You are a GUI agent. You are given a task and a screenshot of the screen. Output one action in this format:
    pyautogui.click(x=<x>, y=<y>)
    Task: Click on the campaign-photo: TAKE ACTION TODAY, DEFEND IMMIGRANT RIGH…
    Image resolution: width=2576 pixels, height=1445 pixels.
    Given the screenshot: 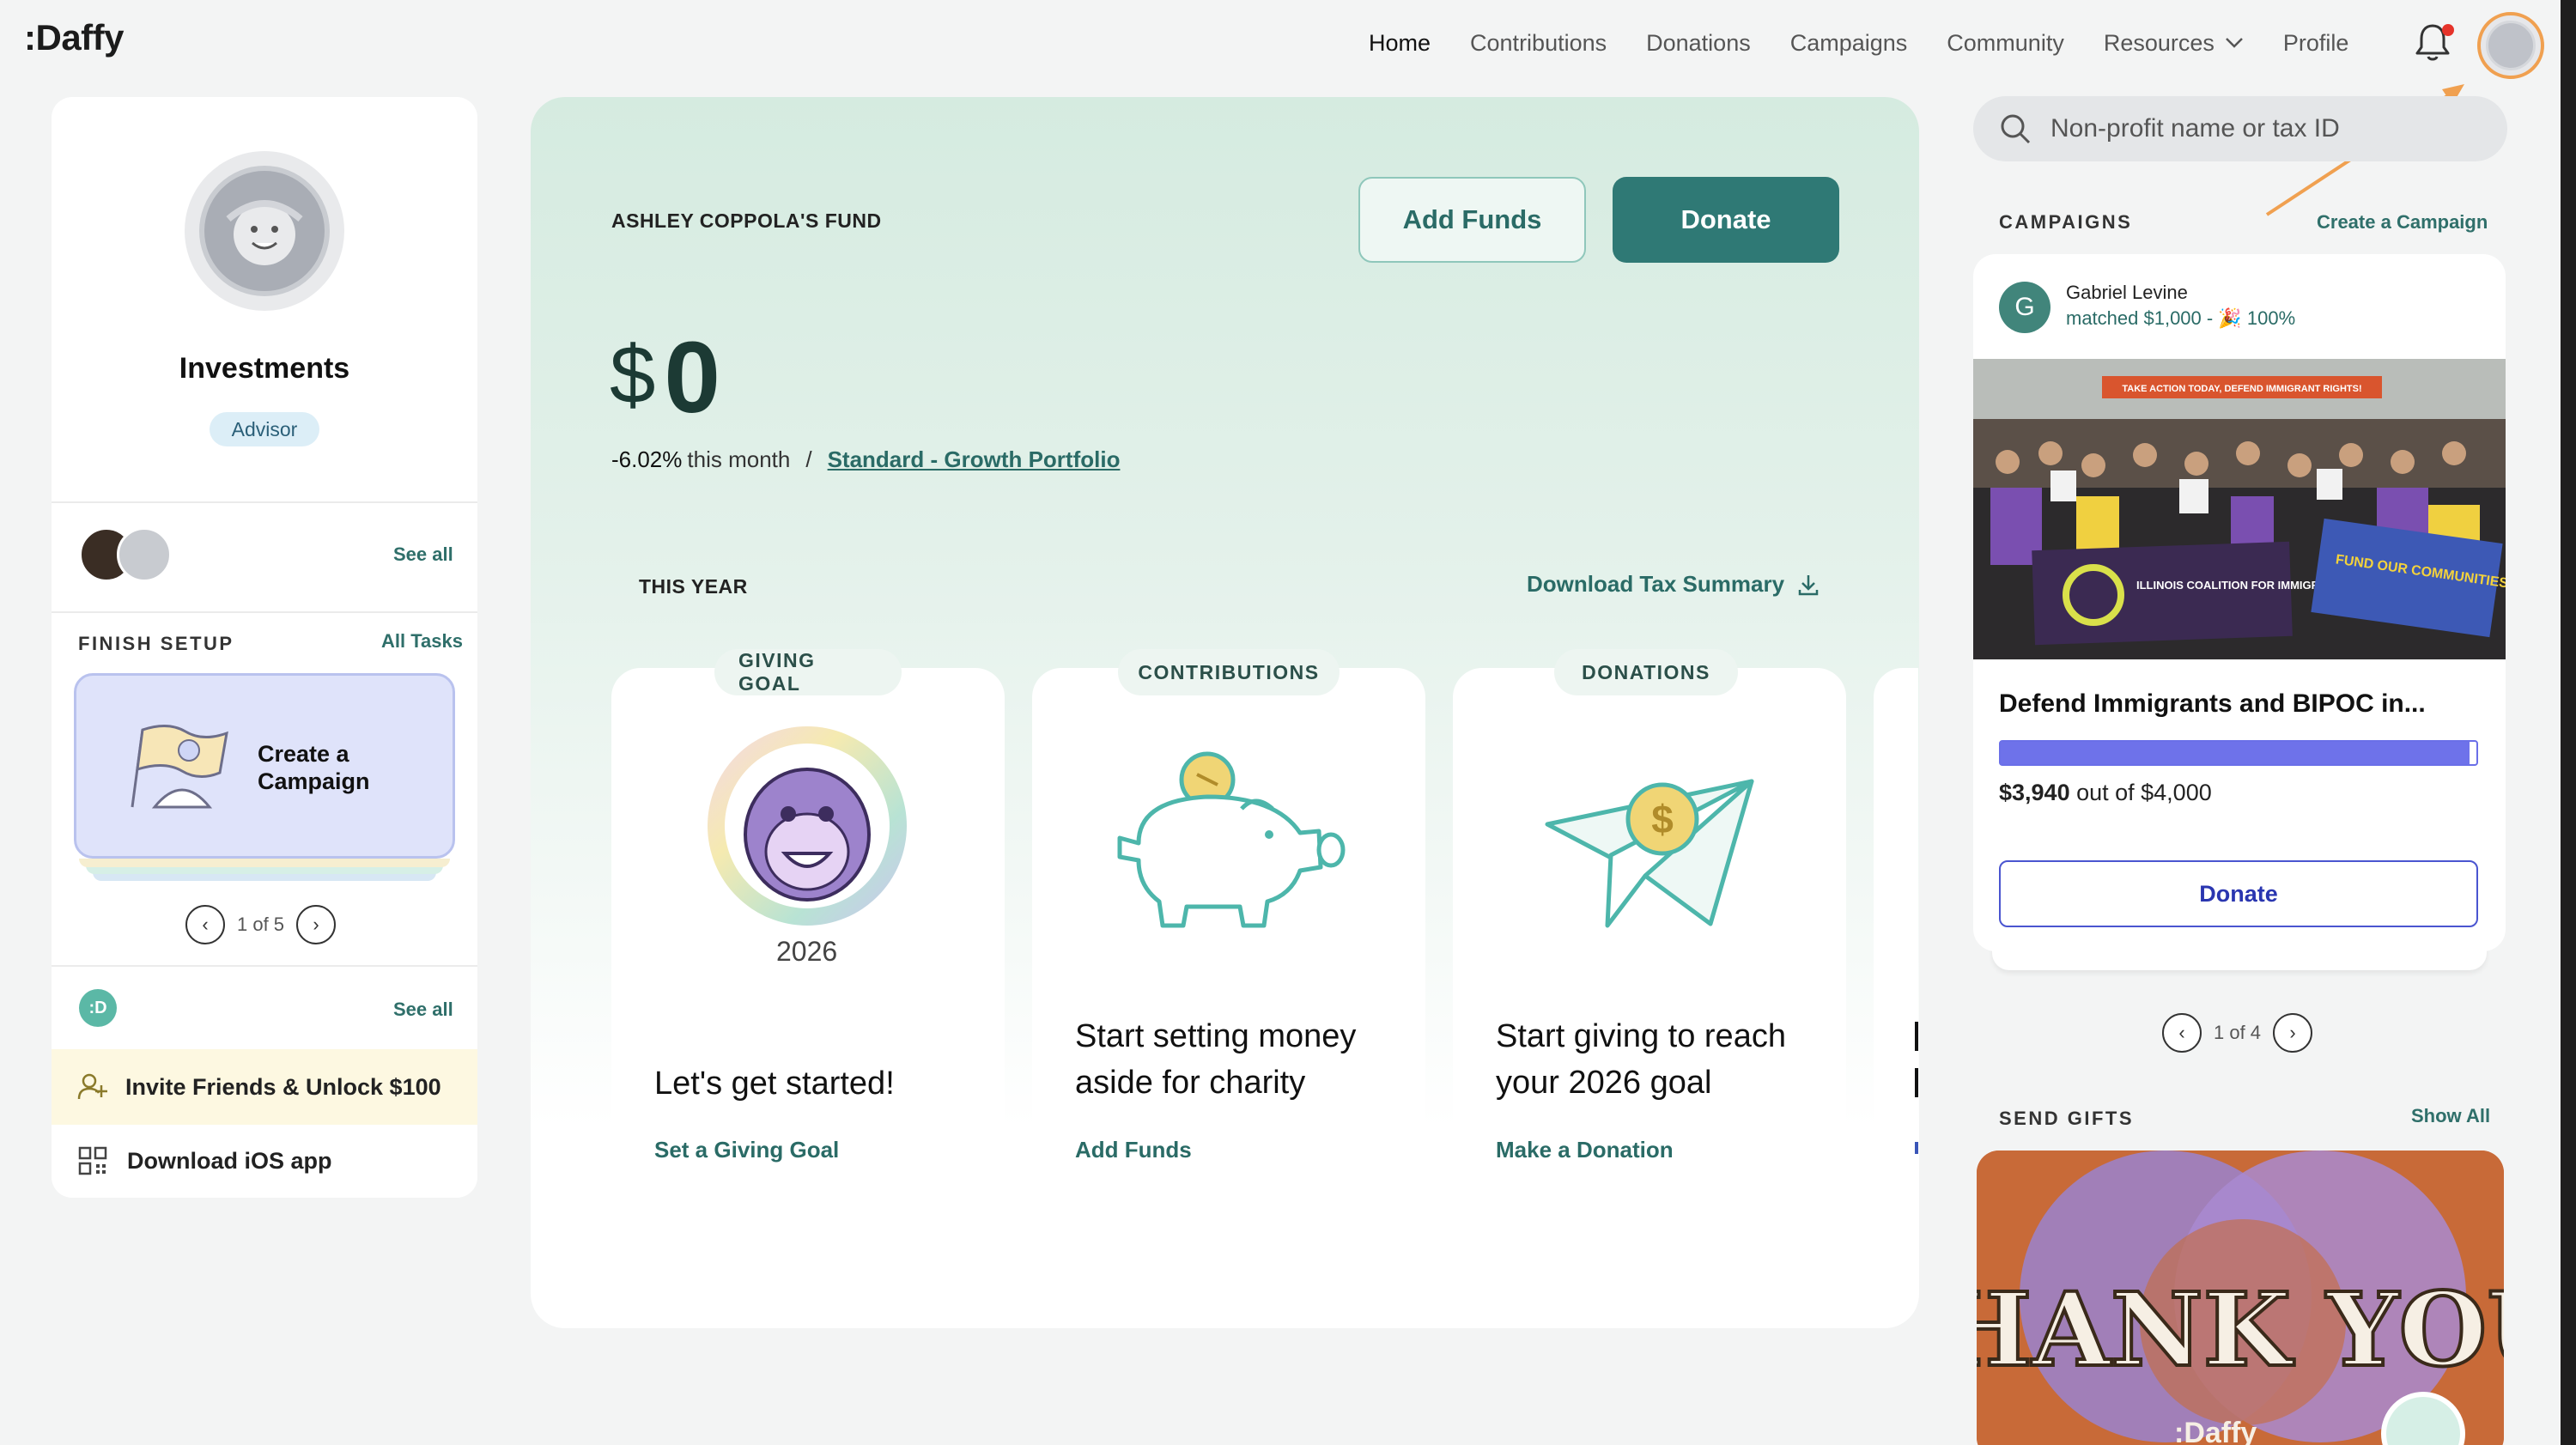 What is the action you would take?
    pyautogui.click(x=2239, y=509)
    